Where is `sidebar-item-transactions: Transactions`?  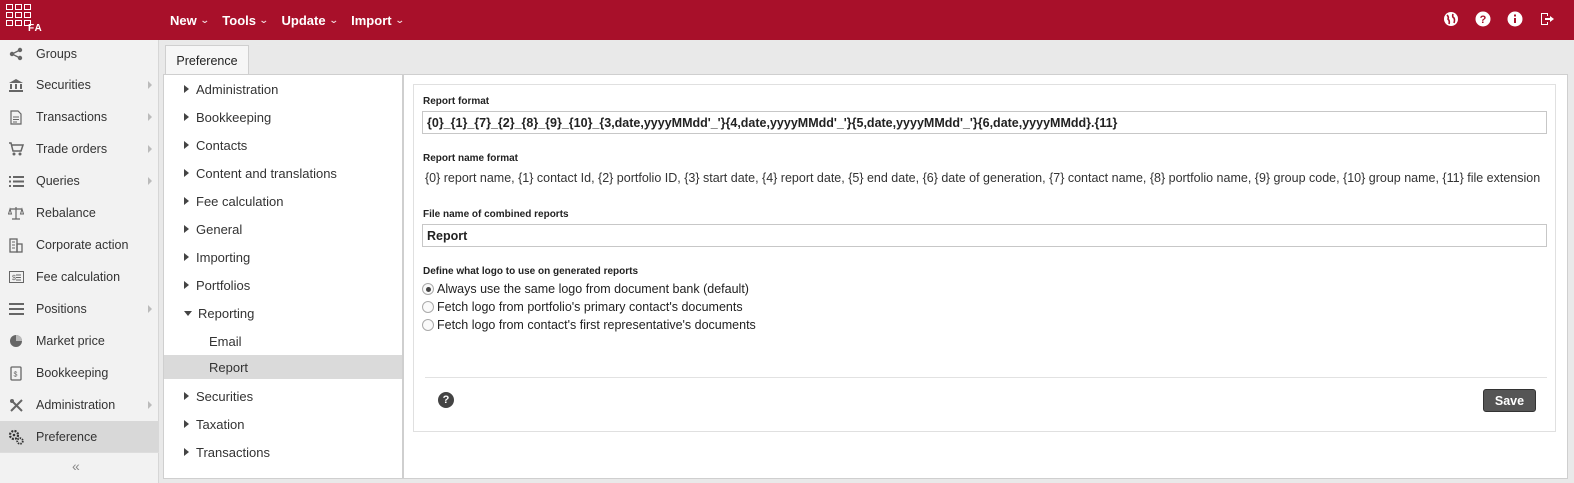 sidebar-item-transactions: Transactions is located at coordinates (79, 117).